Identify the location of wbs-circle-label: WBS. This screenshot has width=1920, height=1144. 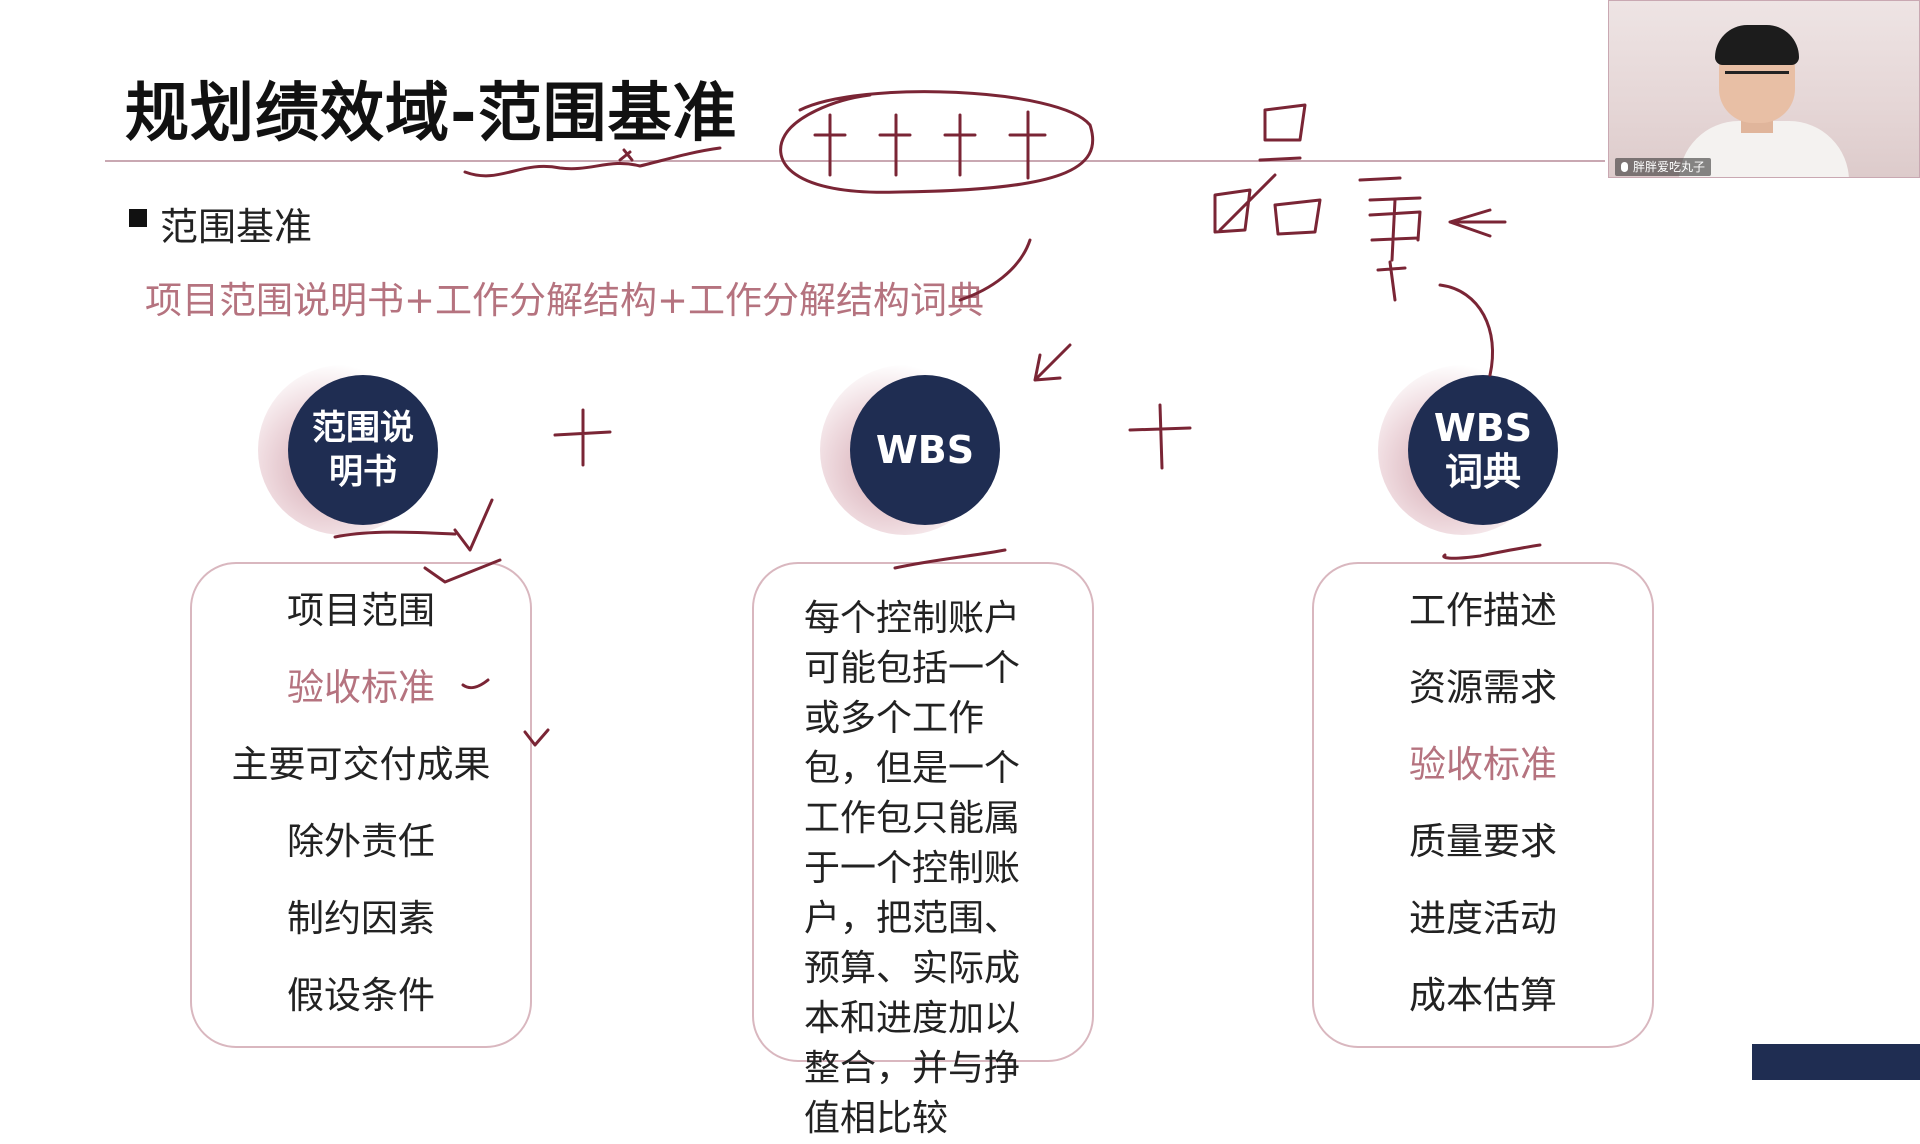
(925, 450).